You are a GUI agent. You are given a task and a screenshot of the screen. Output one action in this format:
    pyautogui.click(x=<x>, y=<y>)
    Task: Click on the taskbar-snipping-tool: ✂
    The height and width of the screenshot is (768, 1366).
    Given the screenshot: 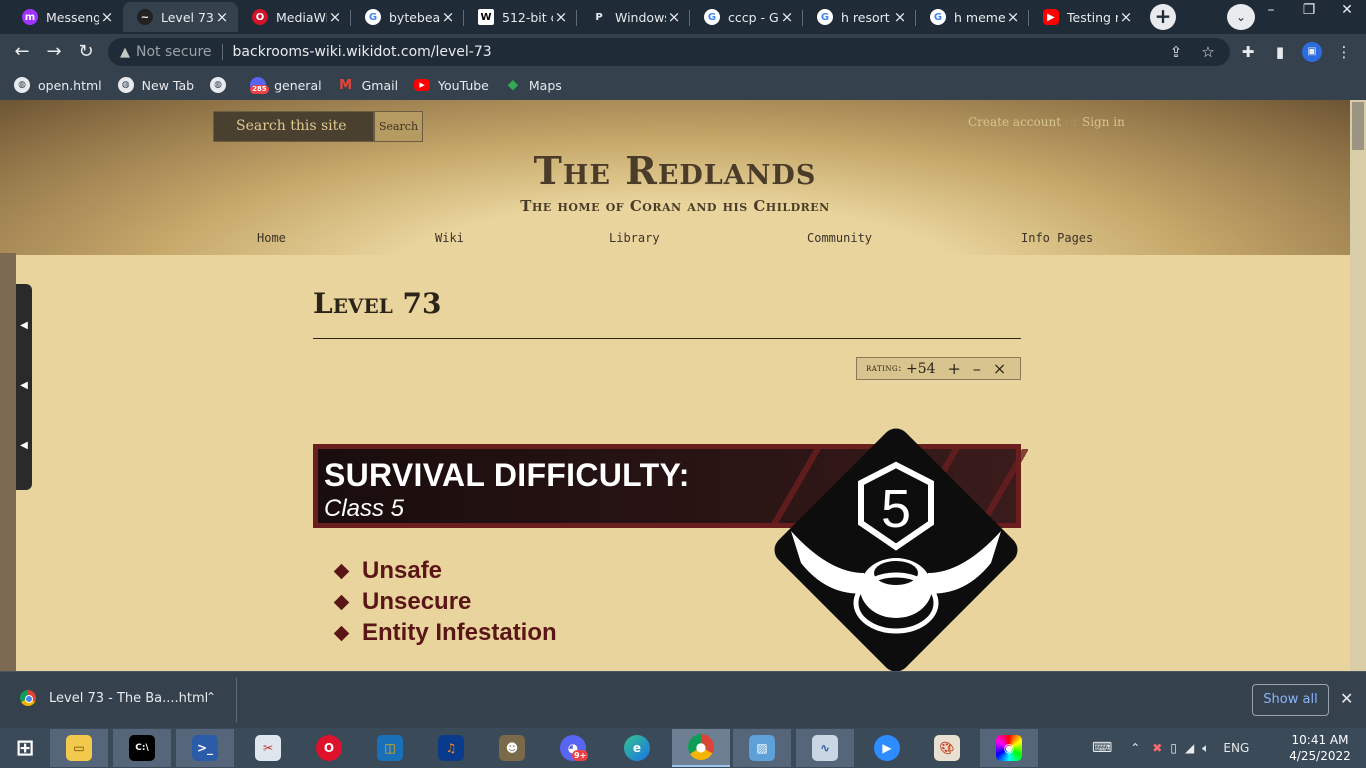 What is the action you would take?
    pyautogui.click(x=268, y=748)
    